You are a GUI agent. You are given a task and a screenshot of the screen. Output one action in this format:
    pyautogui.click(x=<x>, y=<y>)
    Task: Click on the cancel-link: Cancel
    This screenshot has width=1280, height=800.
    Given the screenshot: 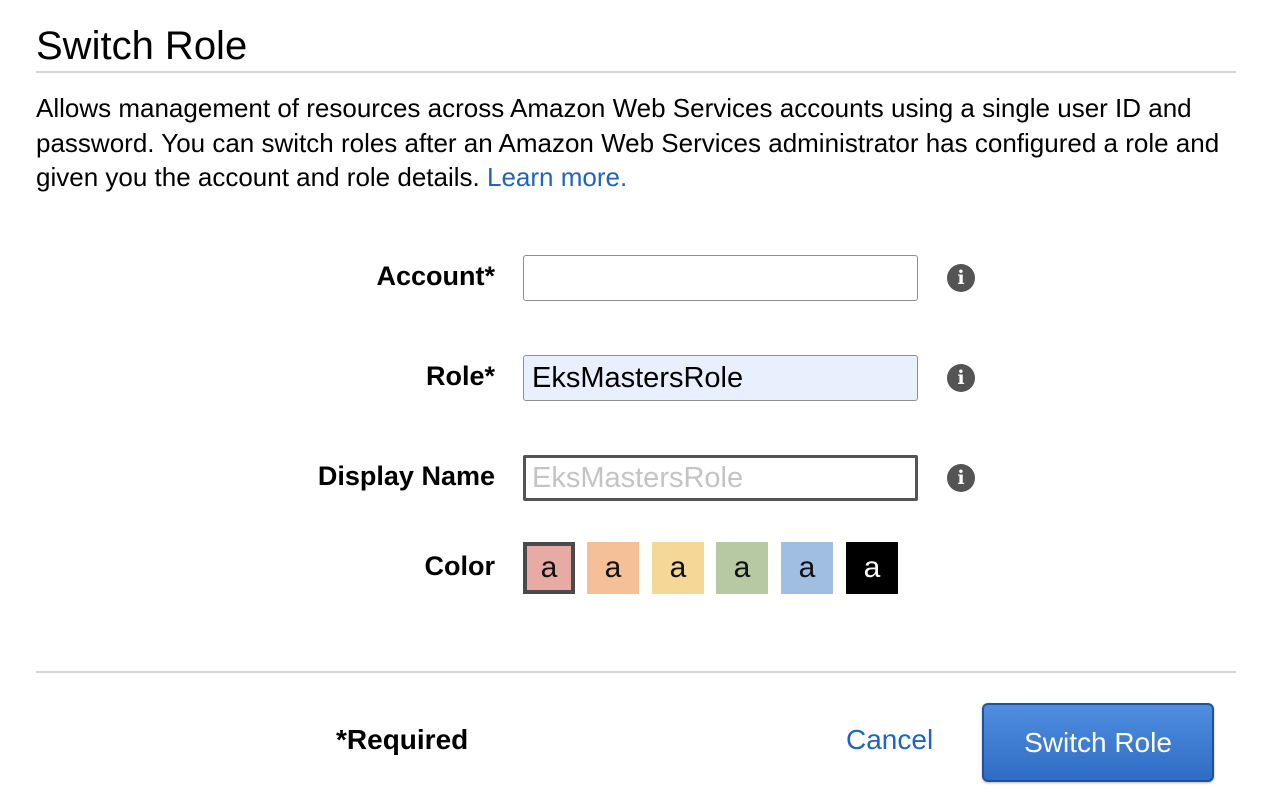 What is the action you would take?
    pyautogui.click(x=889, y=740)
    